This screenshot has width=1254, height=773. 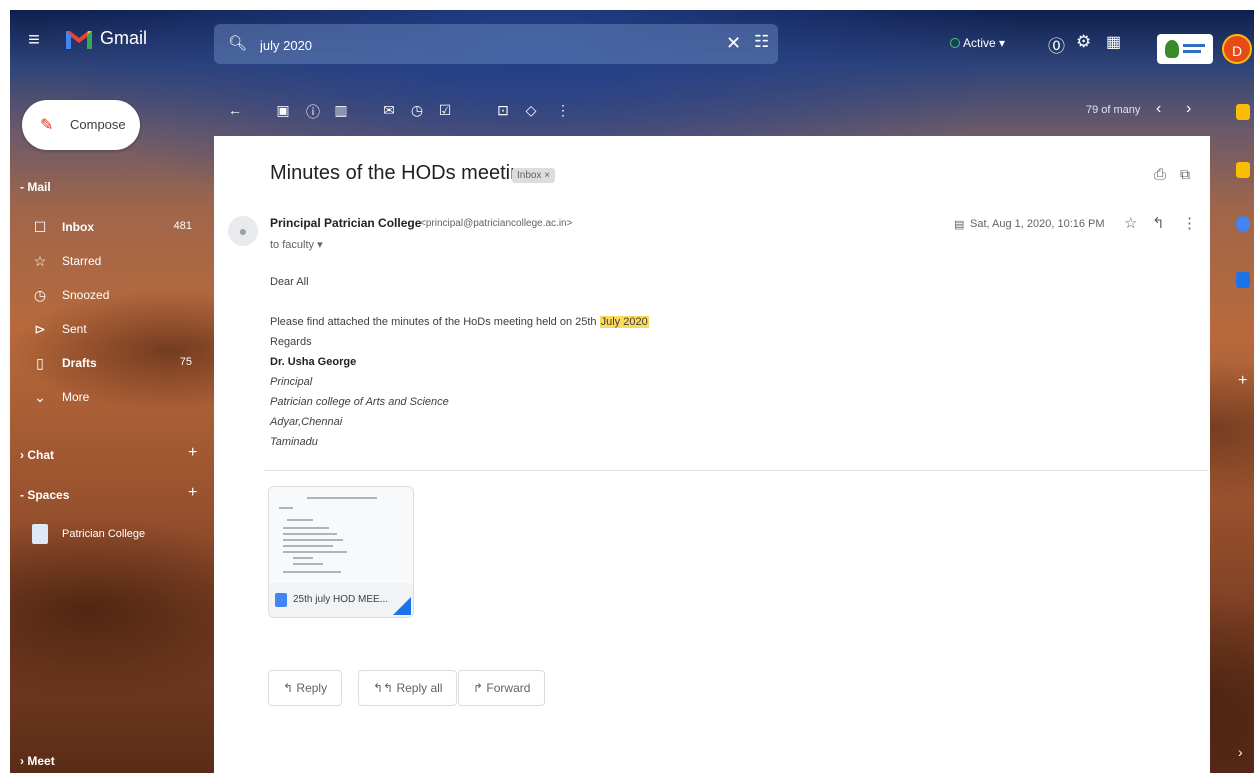 What do you see at coordinates (1243, 224) in the screenshot?
I see `tasks-icon` at bounding box center [1243, 224].